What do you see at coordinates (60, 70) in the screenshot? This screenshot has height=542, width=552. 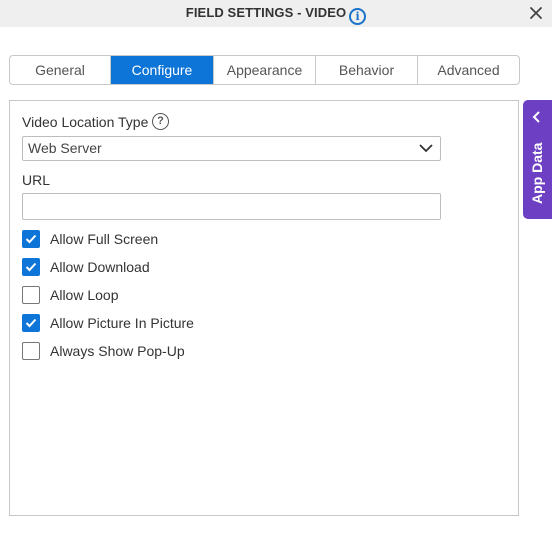 I see `tab-general: General` at bounding box center [60, 70].